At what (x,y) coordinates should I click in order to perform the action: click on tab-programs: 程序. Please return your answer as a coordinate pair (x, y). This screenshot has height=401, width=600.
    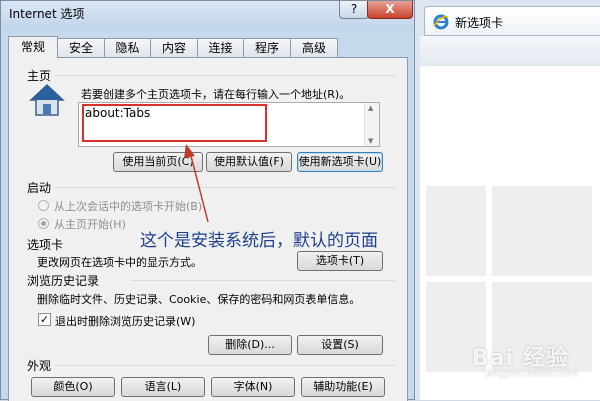
    Looking at the image, I should click on (267, 47).